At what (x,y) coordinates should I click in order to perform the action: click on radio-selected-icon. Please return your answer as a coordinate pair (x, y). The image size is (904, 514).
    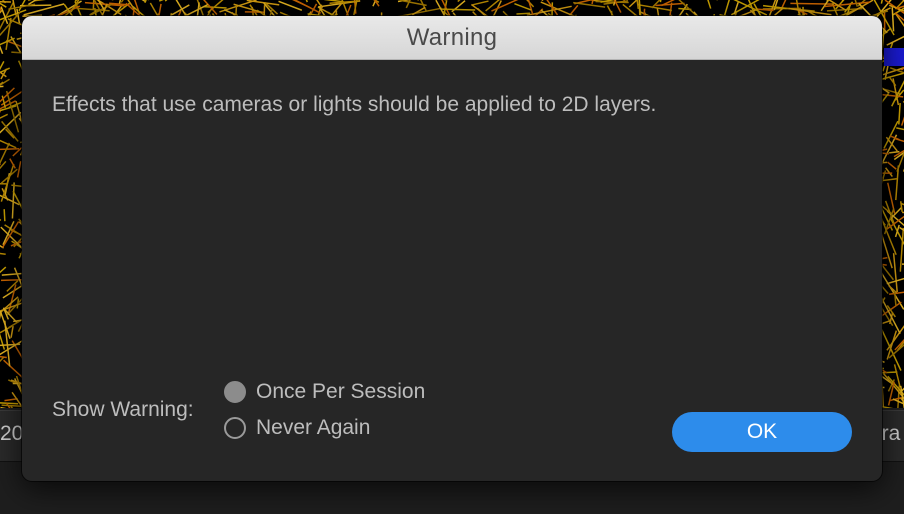
    Looking at the image, I should click on (235, 392).